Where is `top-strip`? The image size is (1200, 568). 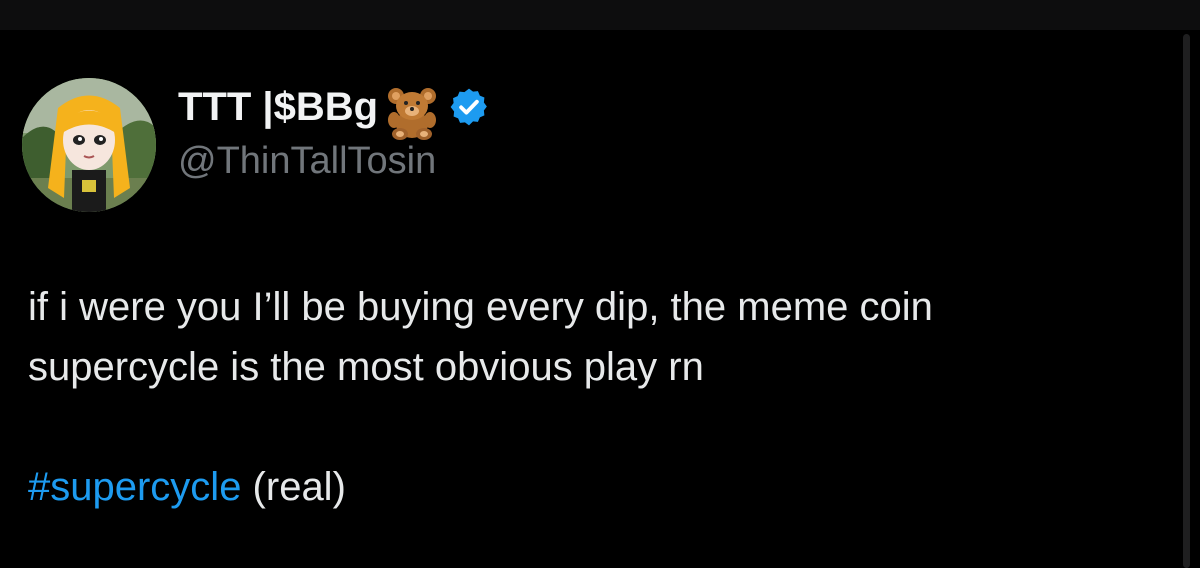 top-strip is located at coordinates (600, 15).